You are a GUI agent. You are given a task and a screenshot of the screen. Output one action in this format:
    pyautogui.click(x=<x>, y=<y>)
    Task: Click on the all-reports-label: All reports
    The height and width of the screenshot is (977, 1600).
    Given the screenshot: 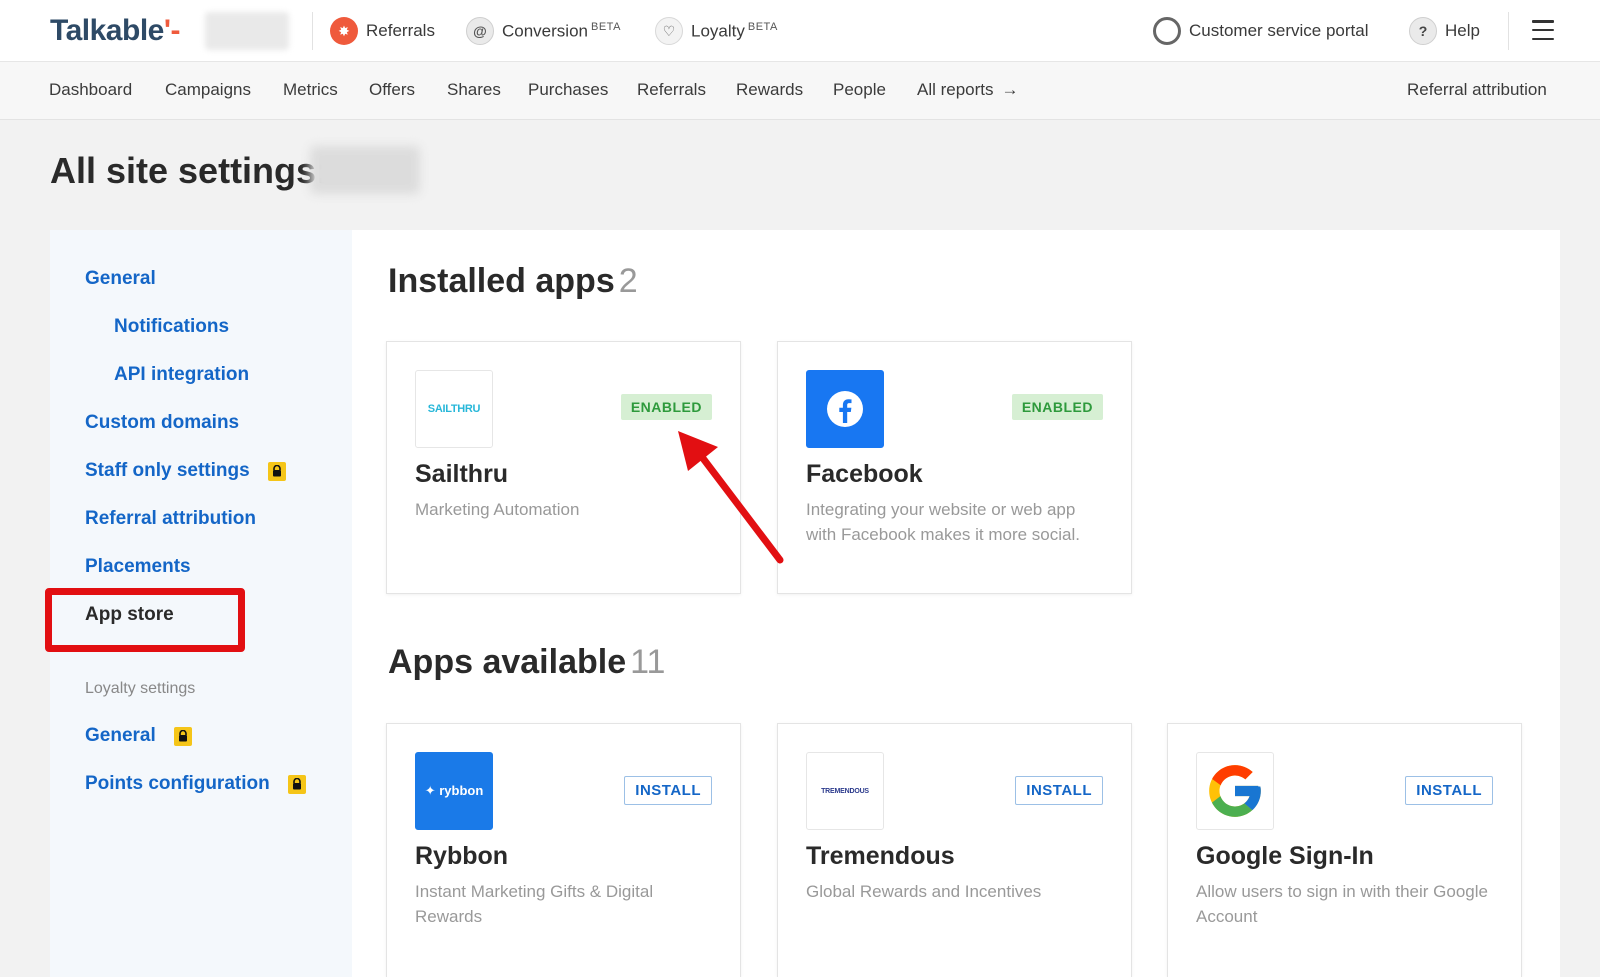 What is the action you would take?
    pyautogui.click(x=955, y=89)
    